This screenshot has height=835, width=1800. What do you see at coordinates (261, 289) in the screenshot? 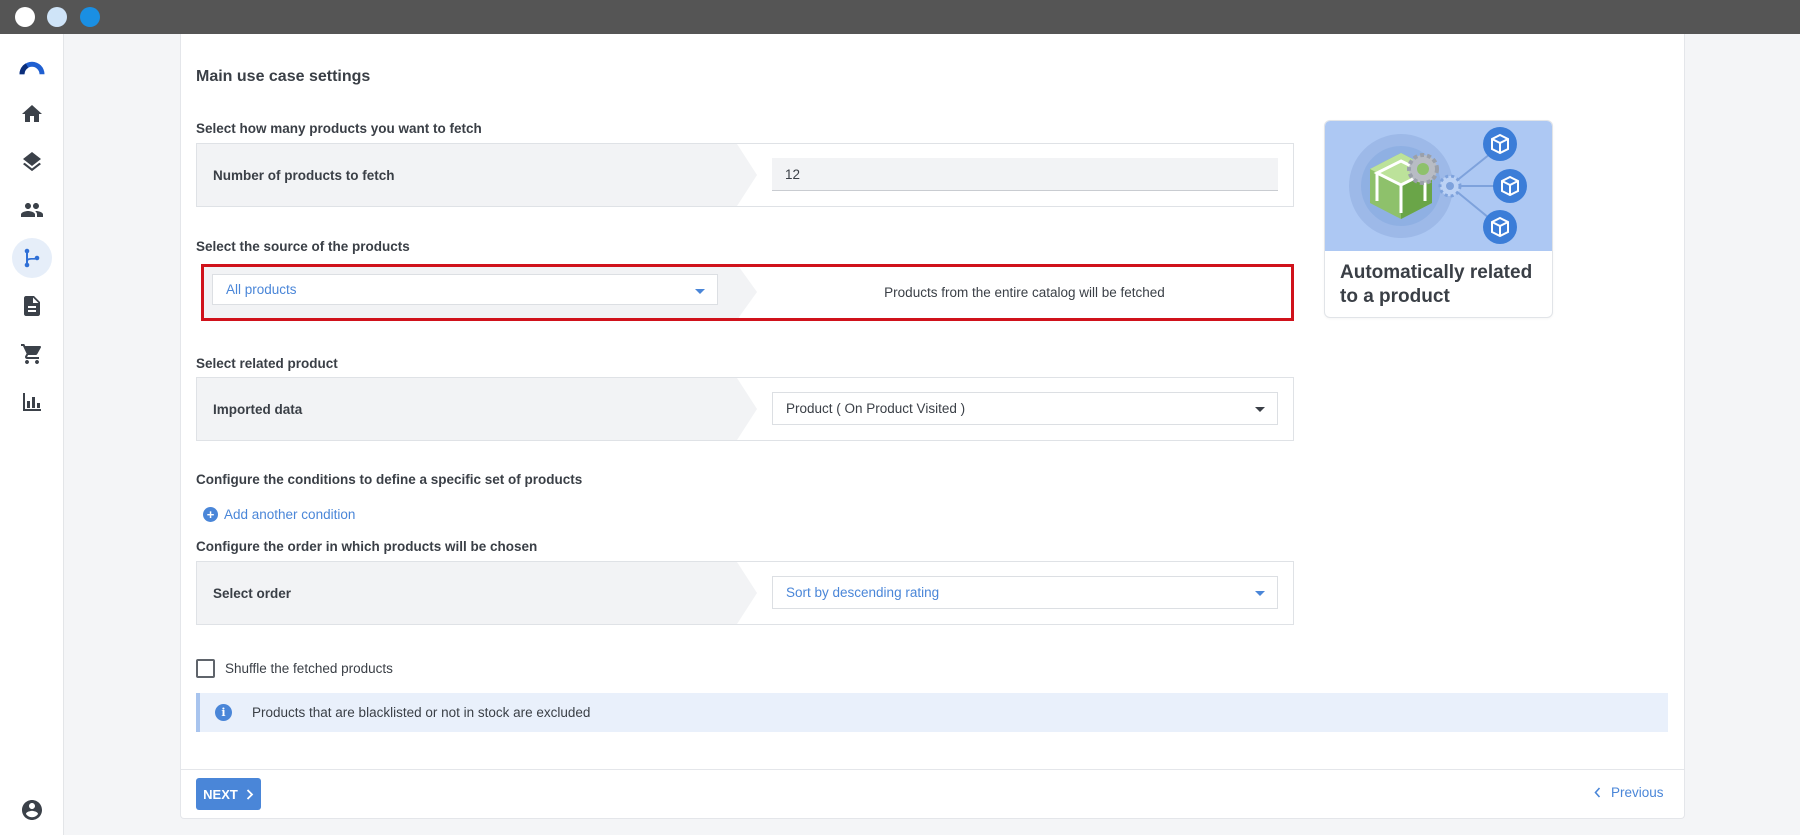
I see `source-select-value: All products` at bounding box center [261, 289].